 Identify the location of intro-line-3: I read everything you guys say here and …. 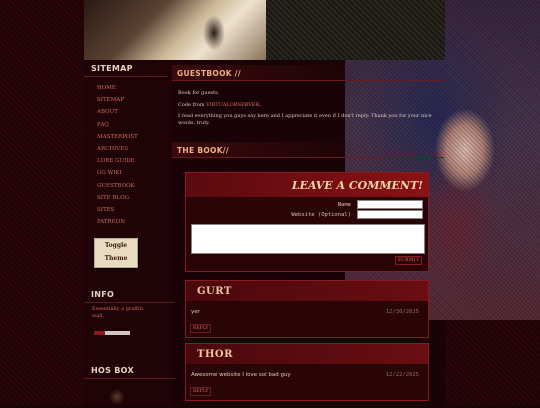
(305, 119).